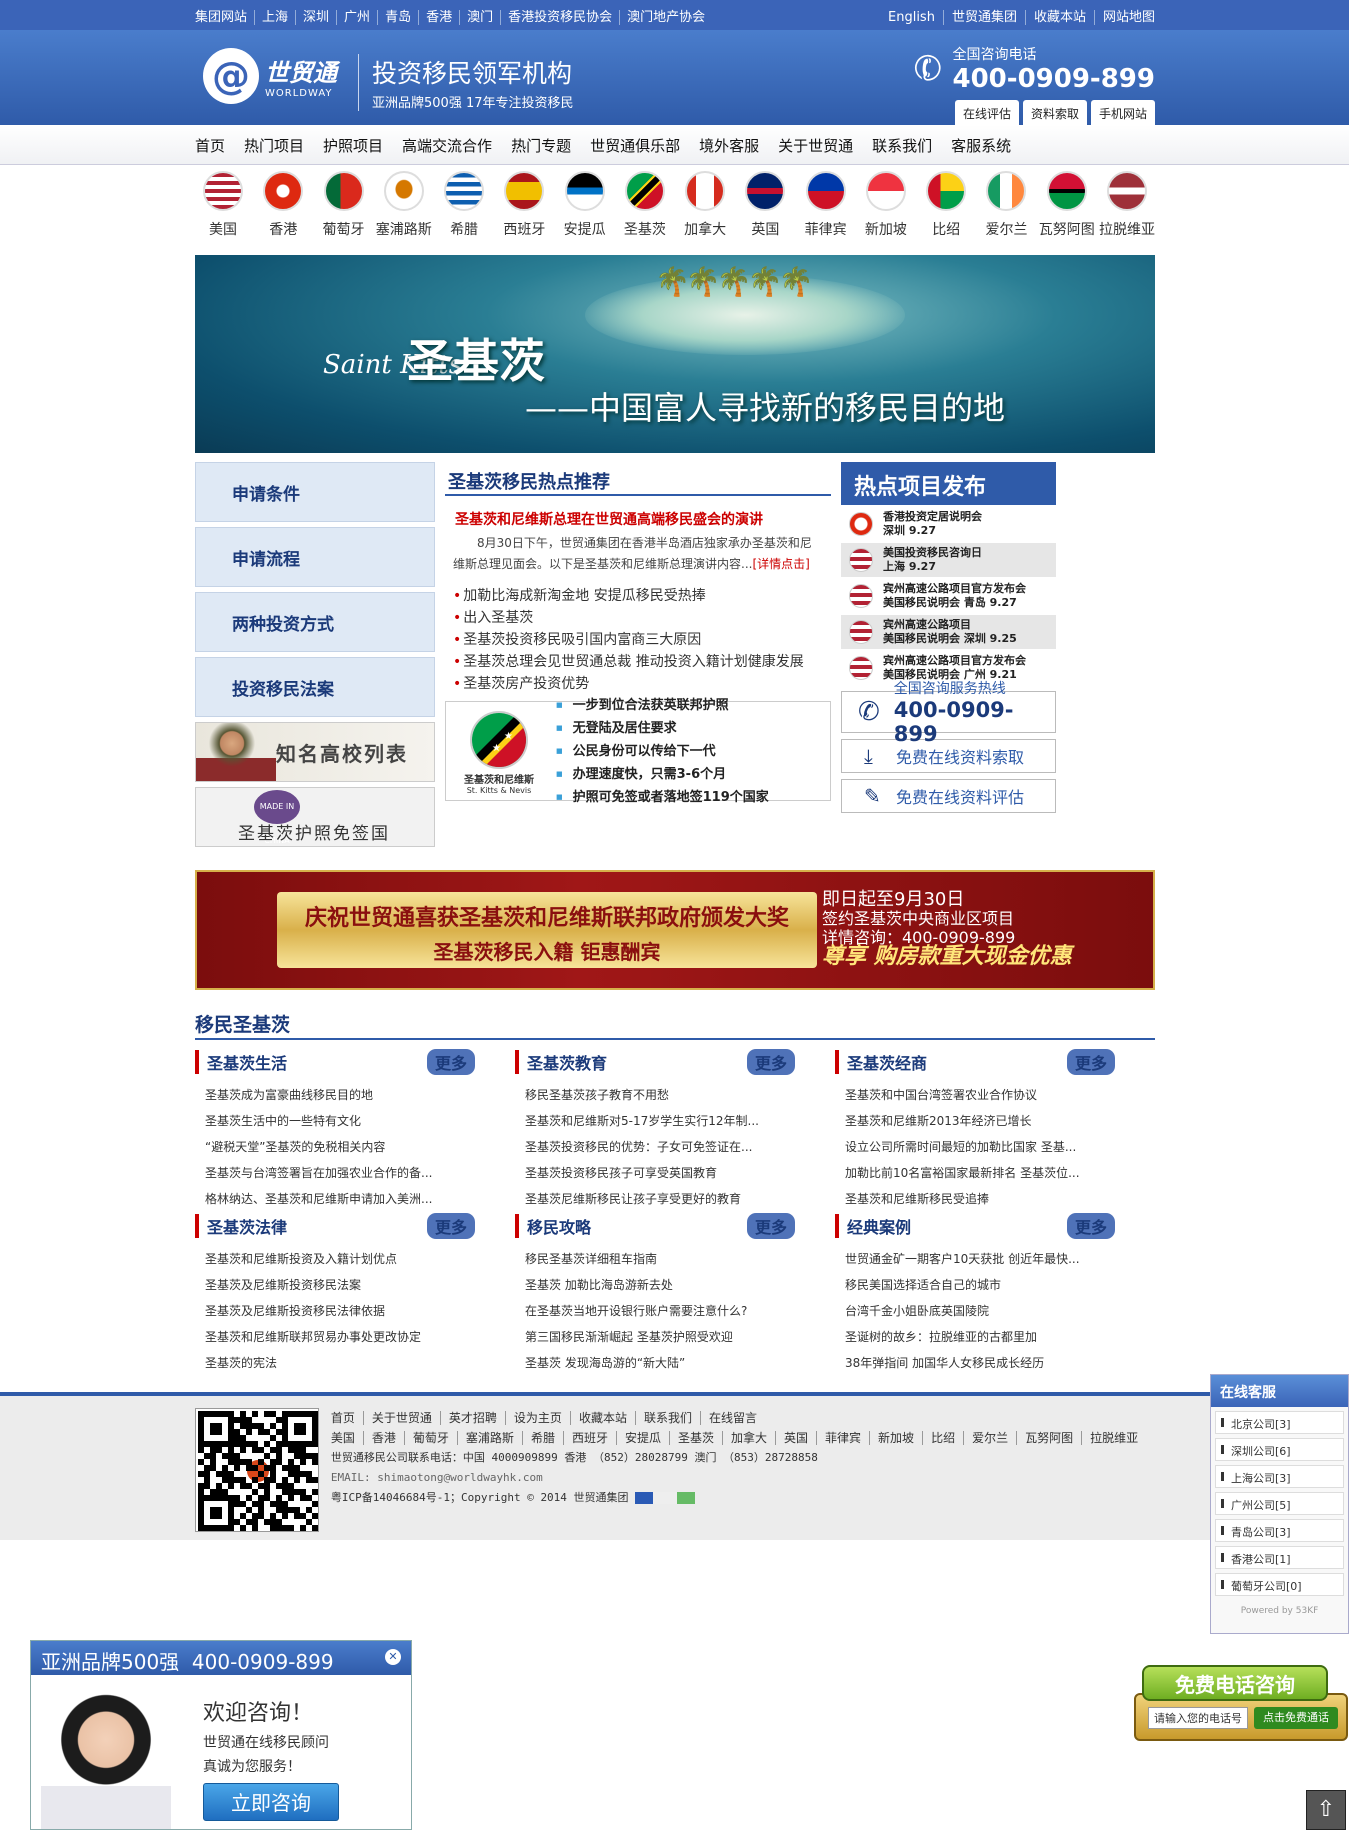 This screenshot has width=1349, height=1834. I want to click on footer-link: 关于世贸通, so click(402, 1418).